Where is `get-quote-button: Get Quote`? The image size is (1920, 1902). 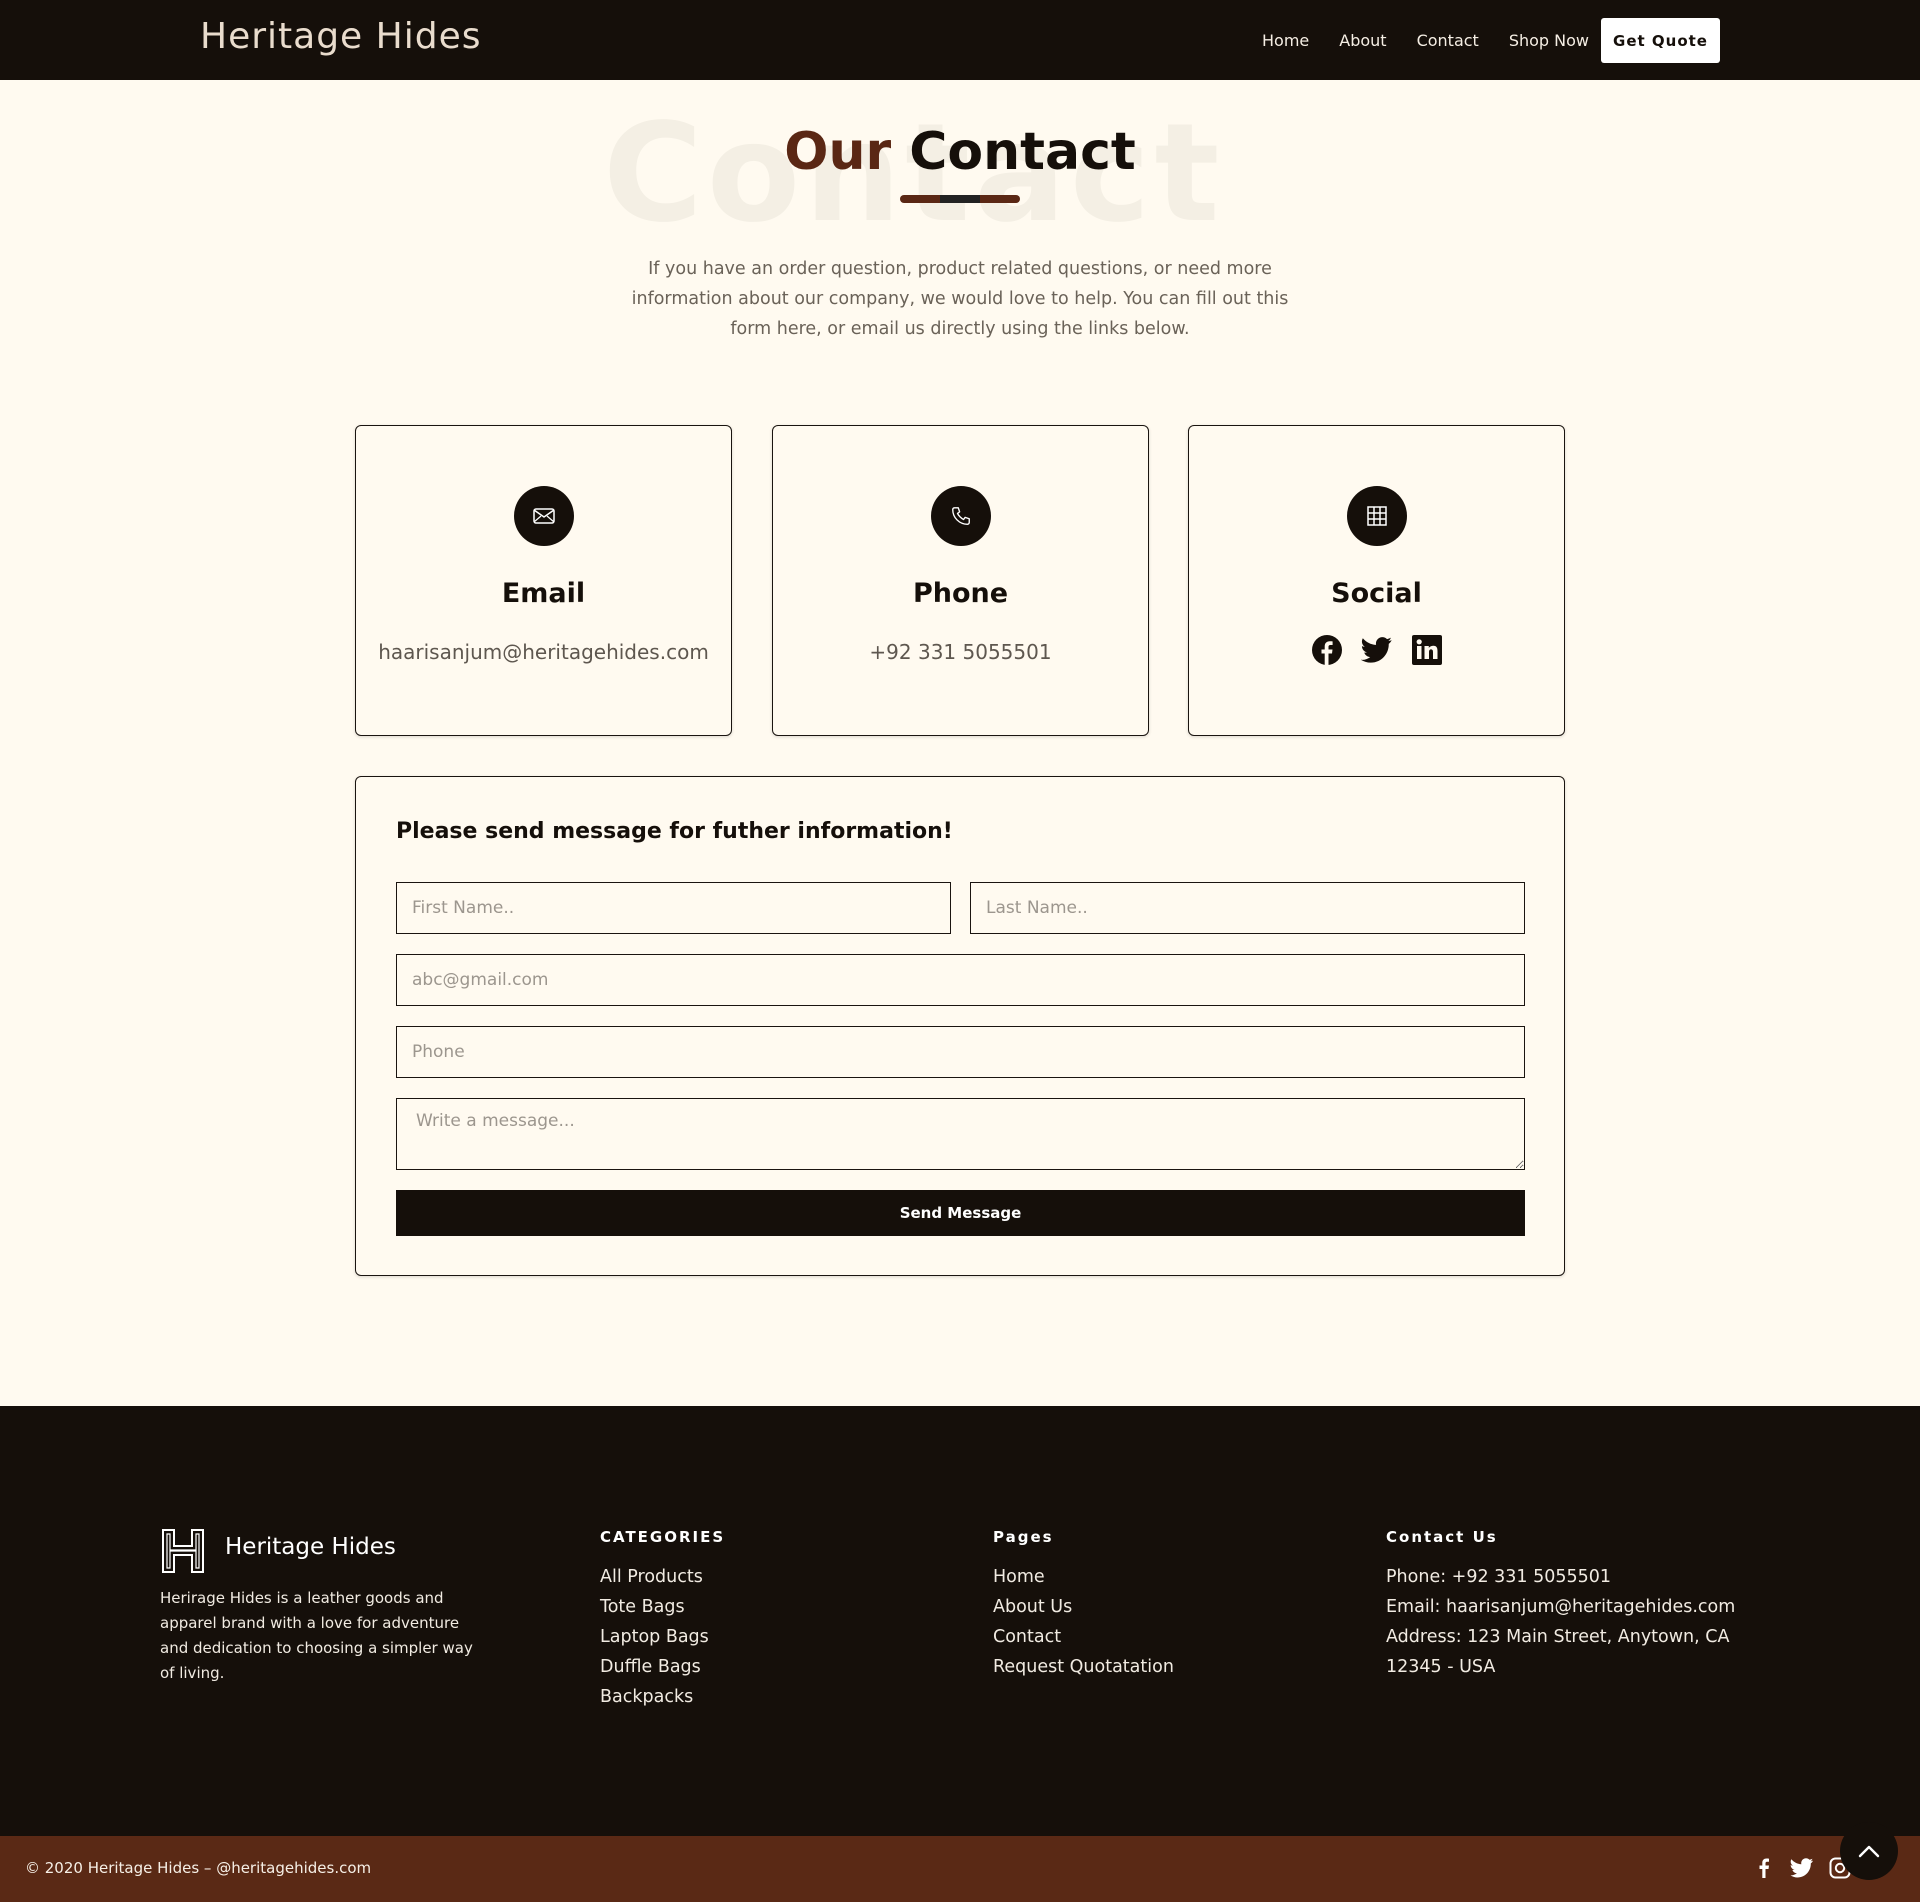 get-quote-button: Get Quote is located at coordinates (1660, 40).